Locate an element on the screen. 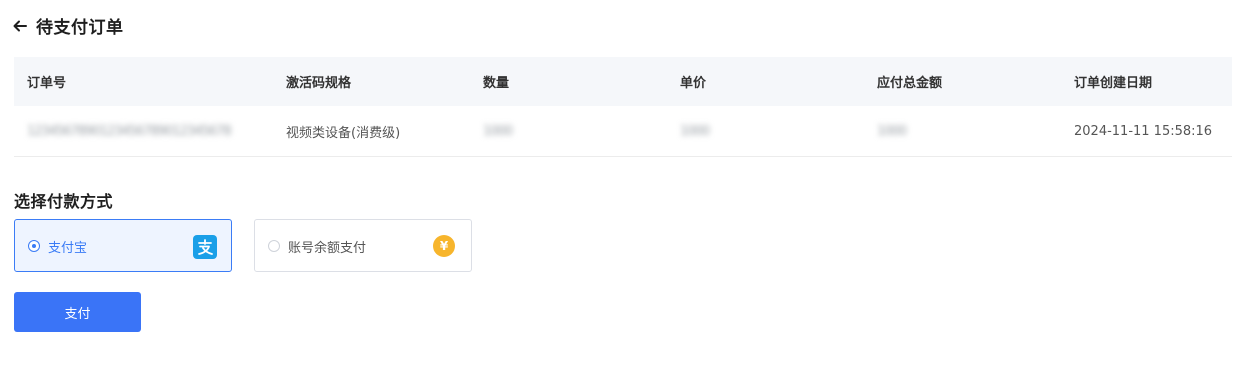 This screenshot has width=1247, height=365. column-header-order-no: 订单号 is located at coordinates (47, 83).